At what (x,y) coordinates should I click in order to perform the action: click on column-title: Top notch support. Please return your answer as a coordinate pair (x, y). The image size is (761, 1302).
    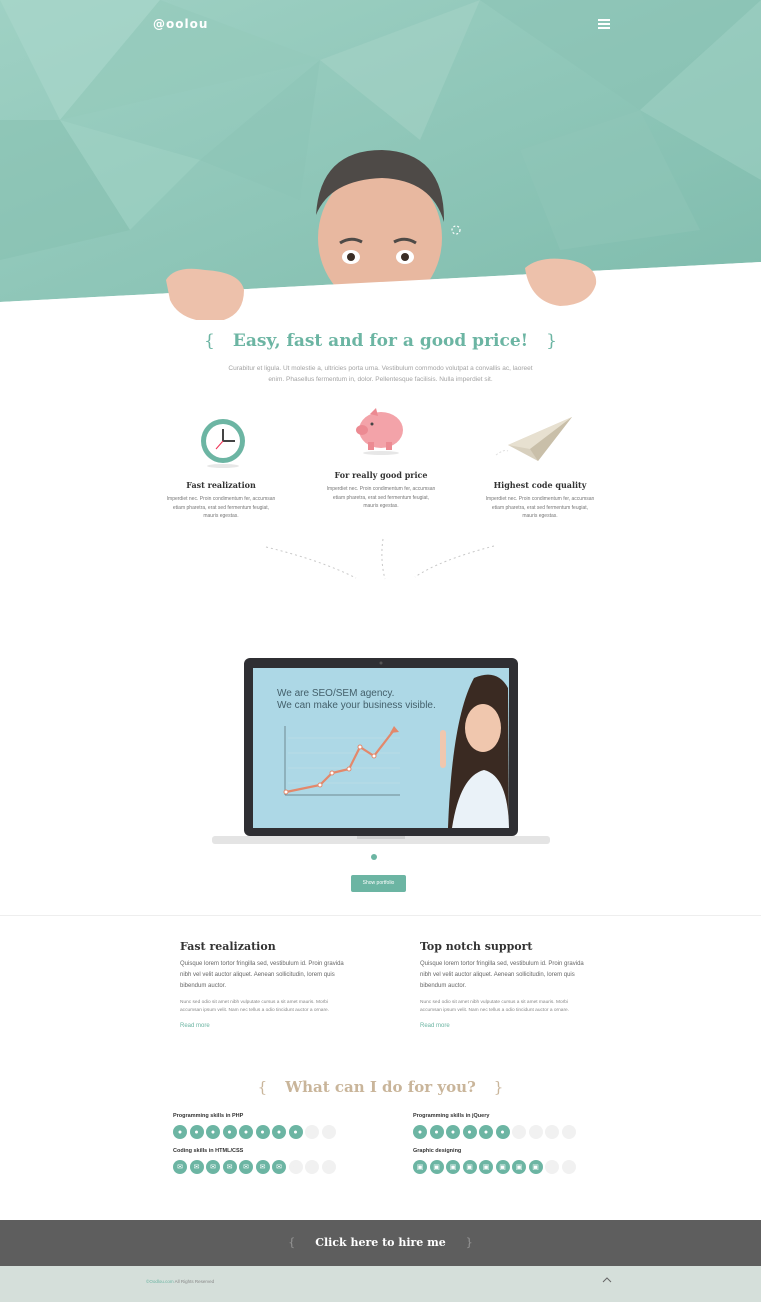
    Looking at the image, I should click on (476, 946).